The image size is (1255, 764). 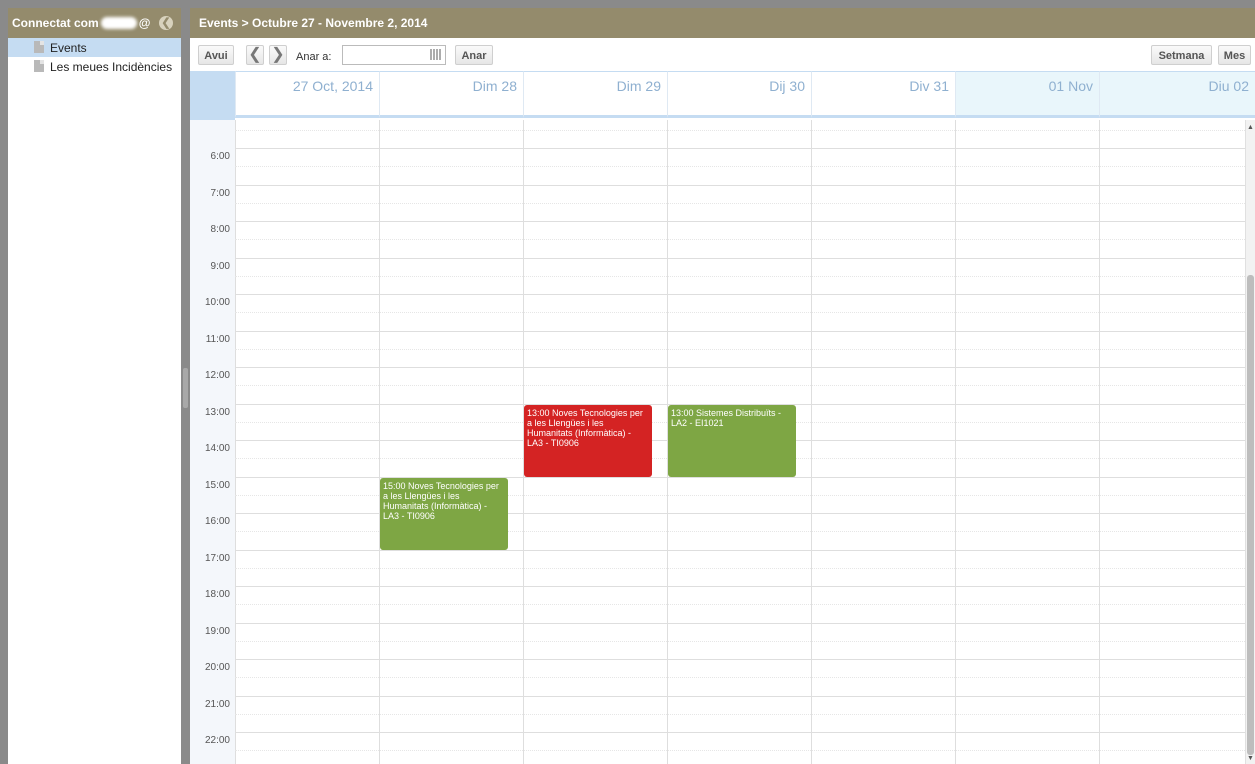 I want to click on header-gutter, so click(x=212, y=95).